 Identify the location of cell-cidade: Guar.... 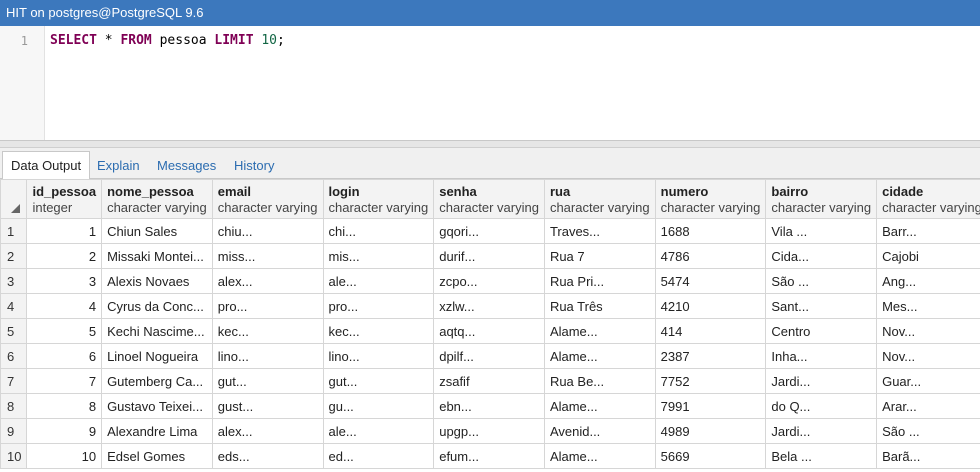
(928, 381).